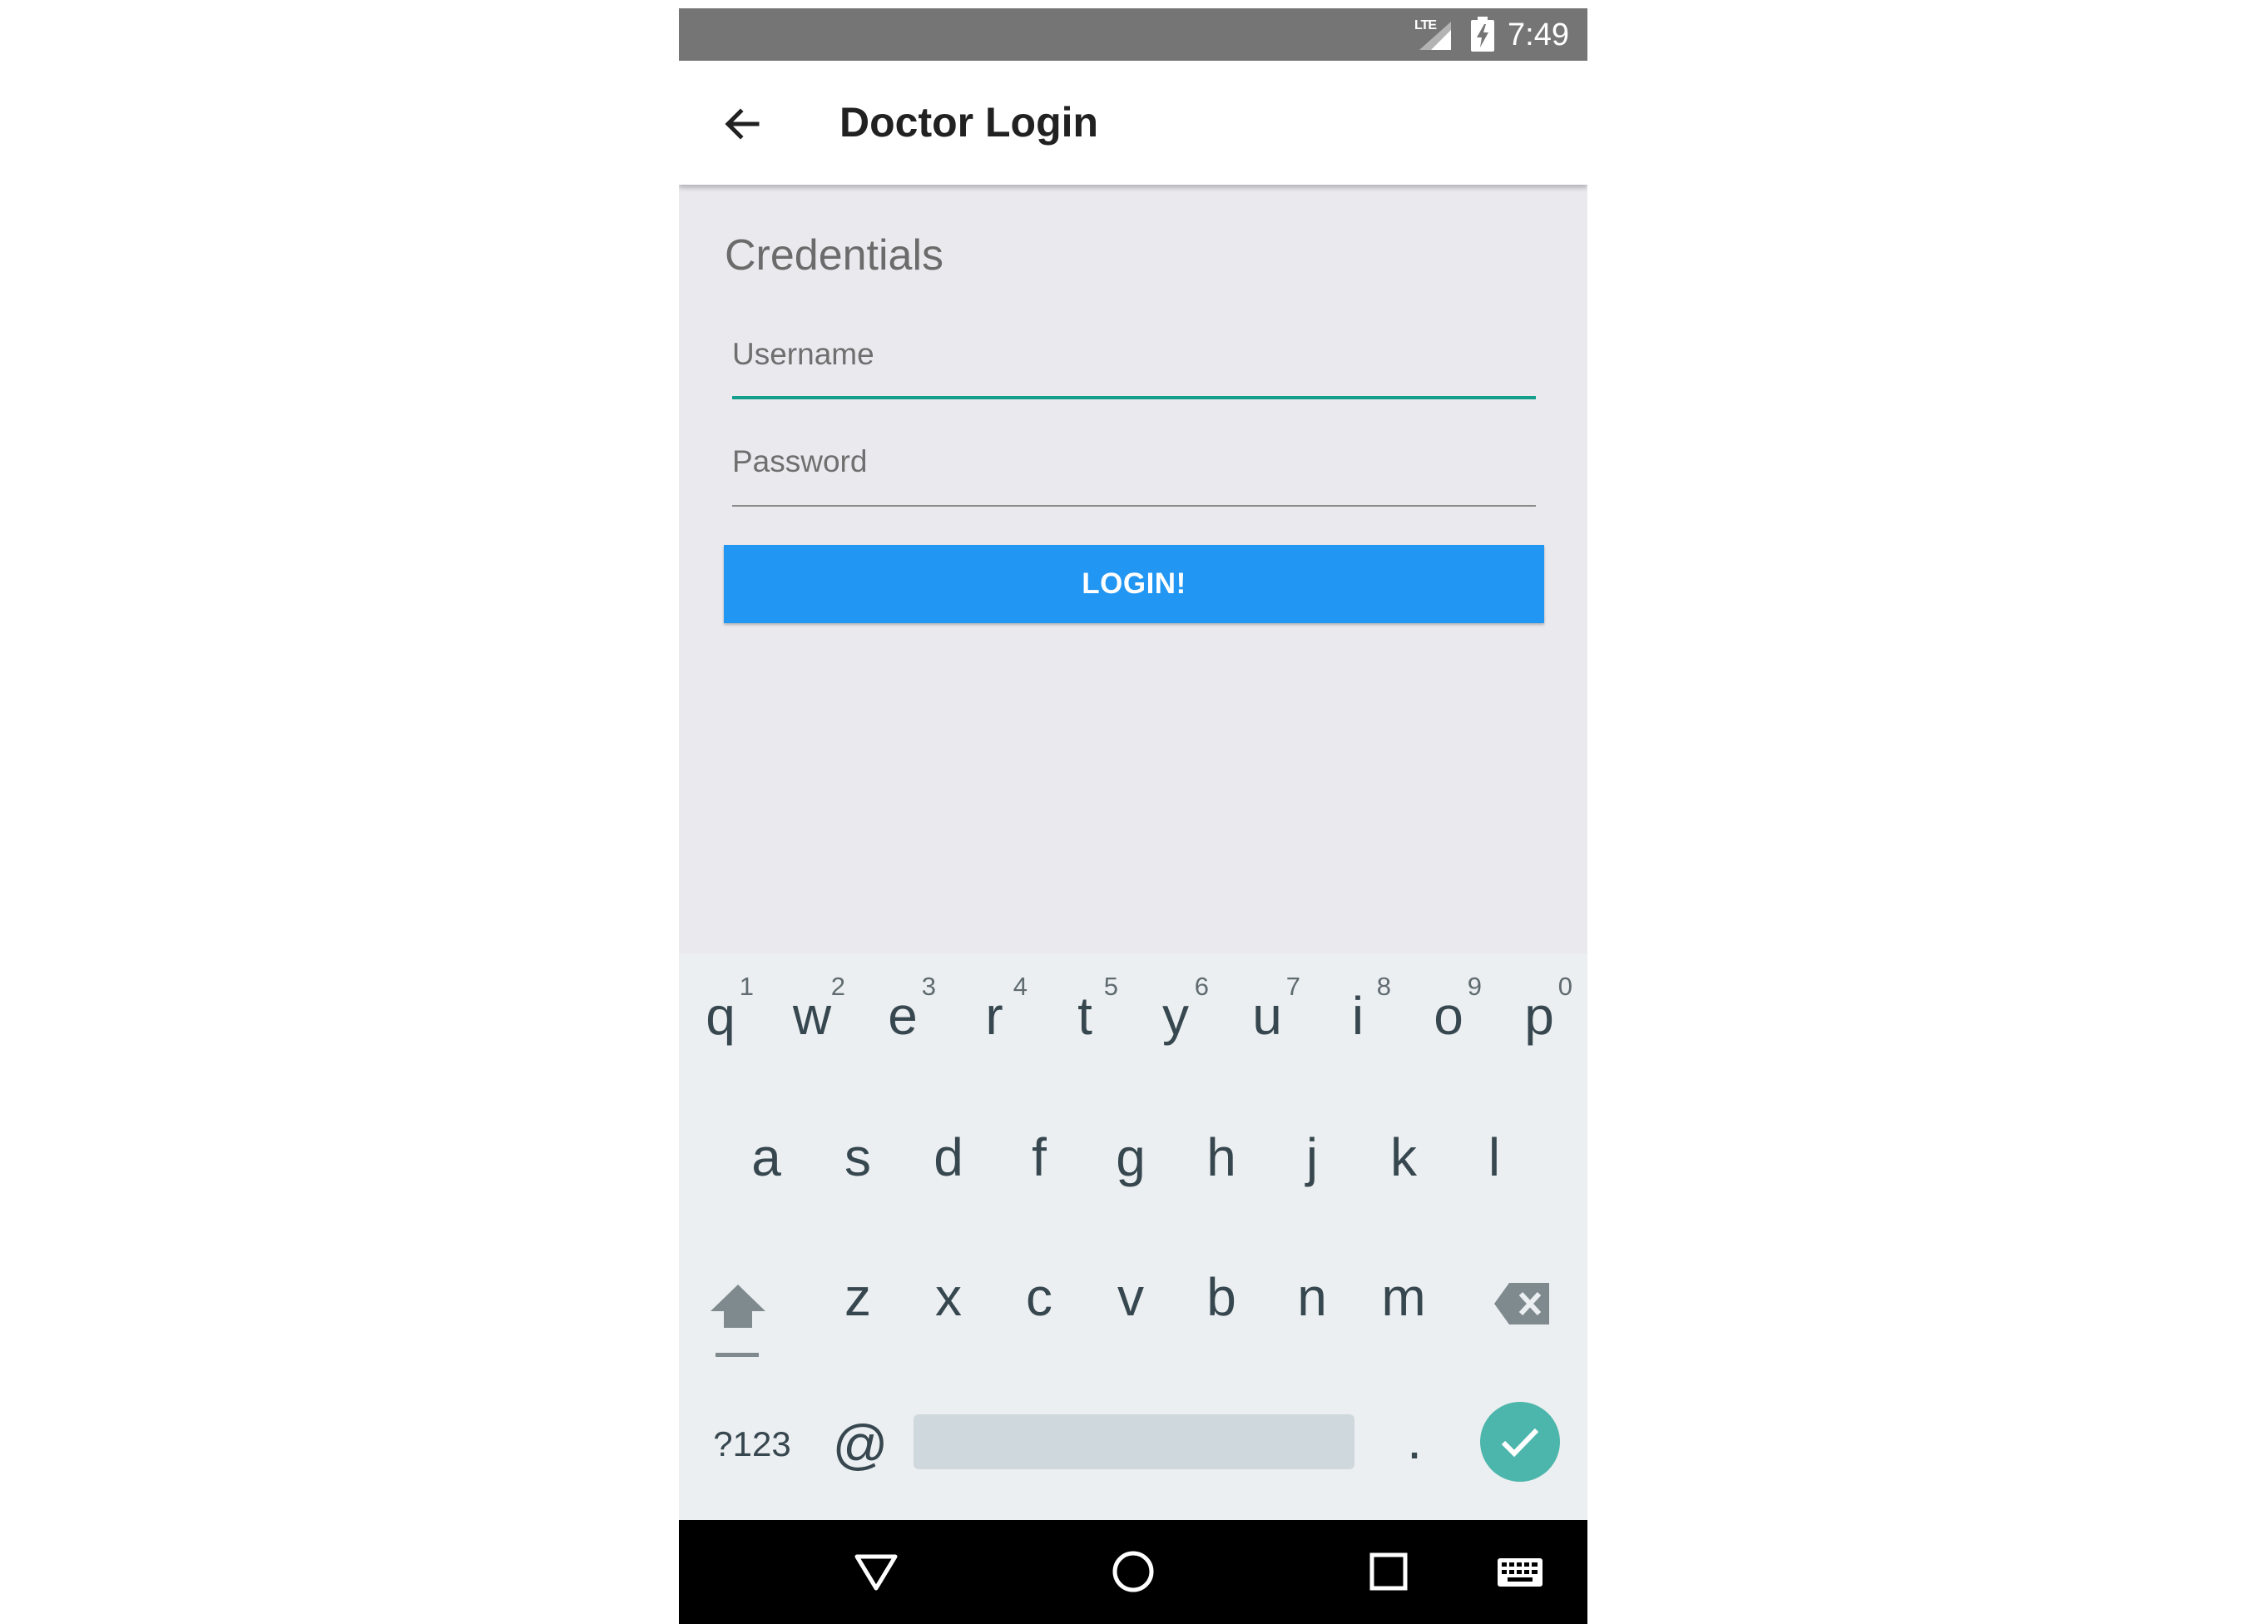  I want to click on key-h: h, so click(1221, 1161).